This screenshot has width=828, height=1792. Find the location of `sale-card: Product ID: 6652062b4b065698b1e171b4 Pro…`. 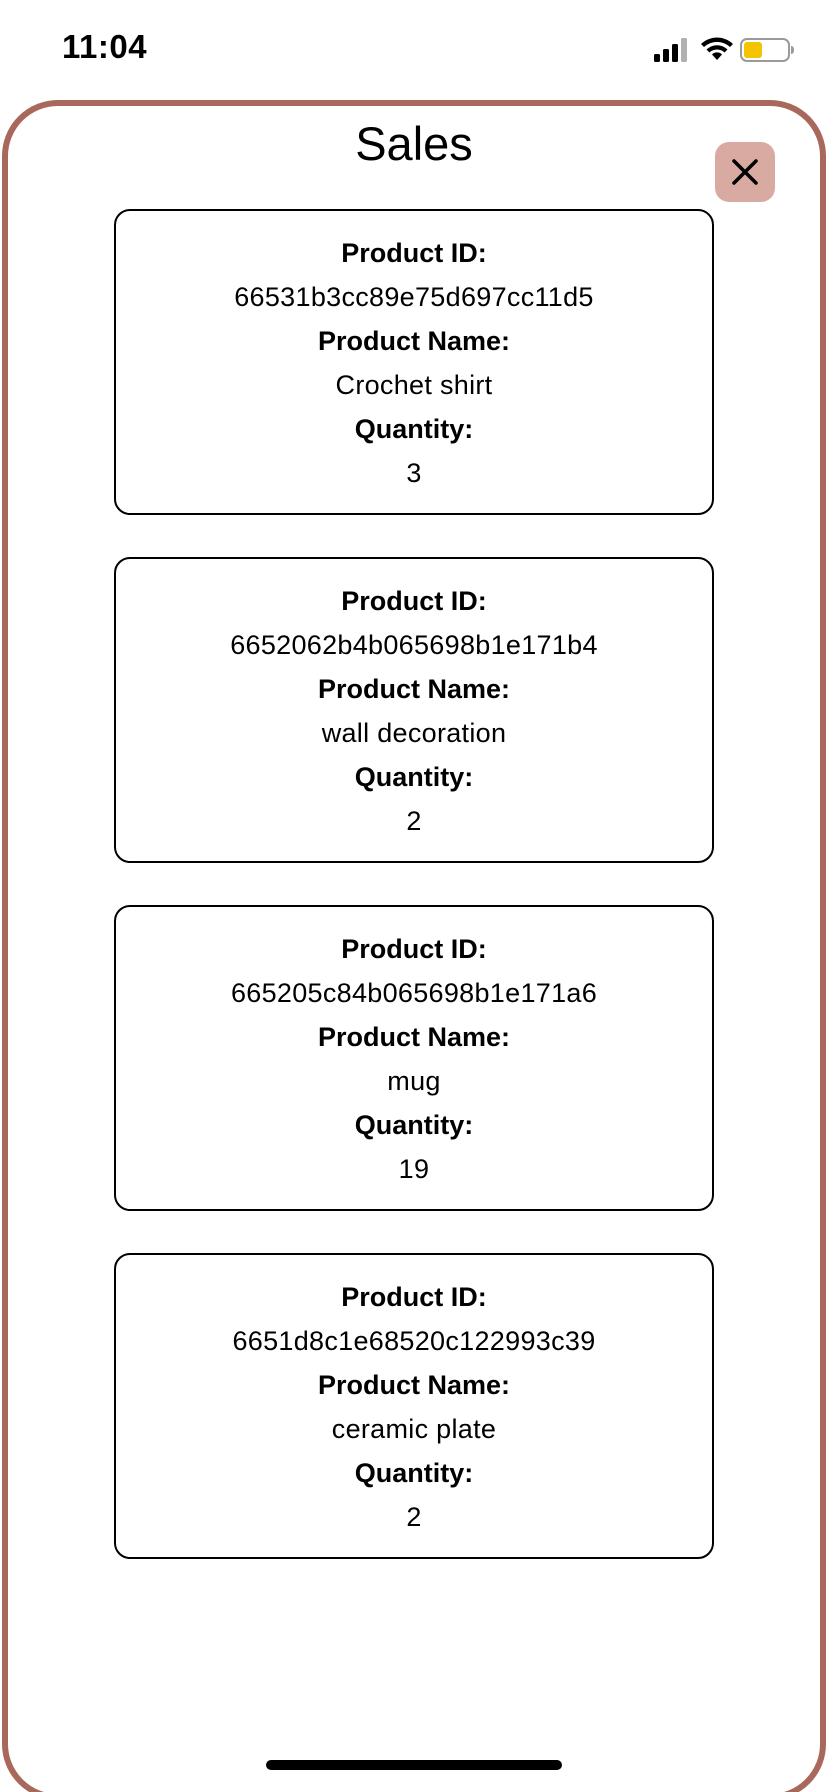

sale-card: Product ID: 6652062b4b065698b1e171b4 Pro… is located at coordinates (414, 710).